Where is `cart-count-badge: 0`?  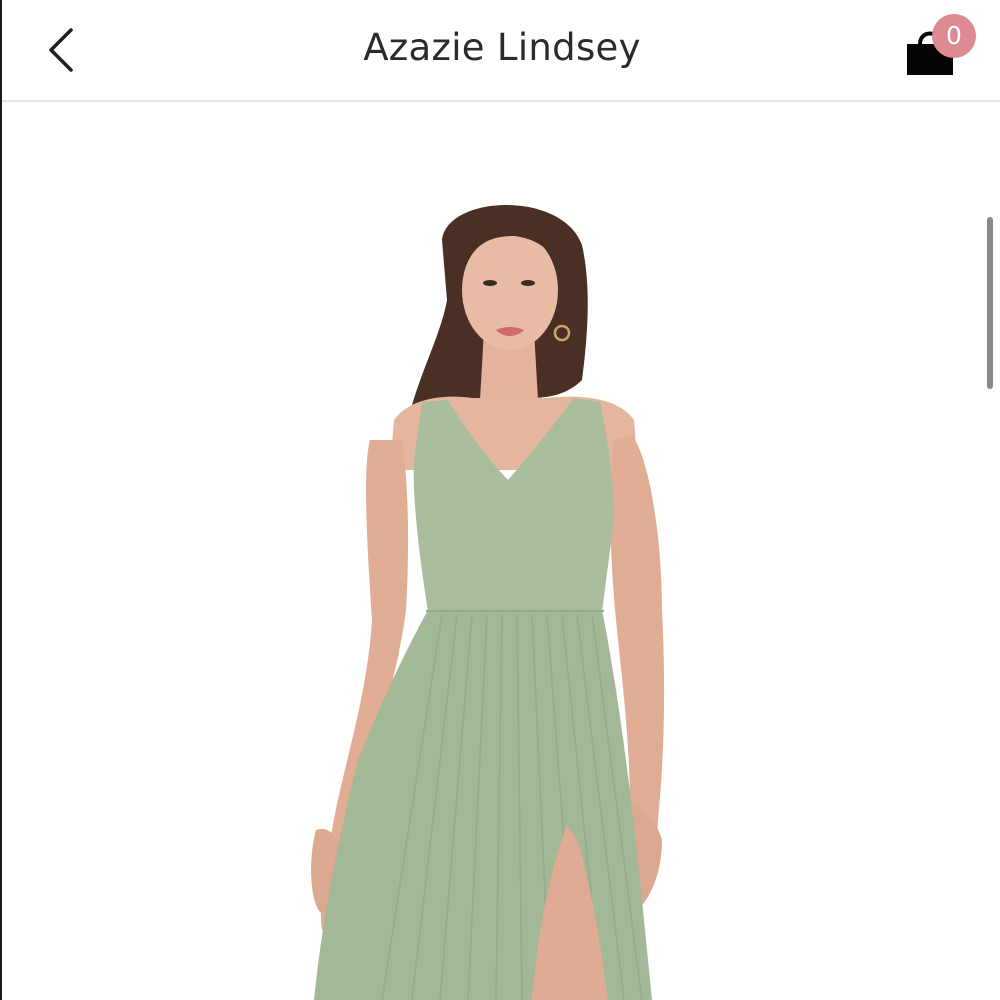
cart-count-badge: 0 is located at coordinates (954, 36).